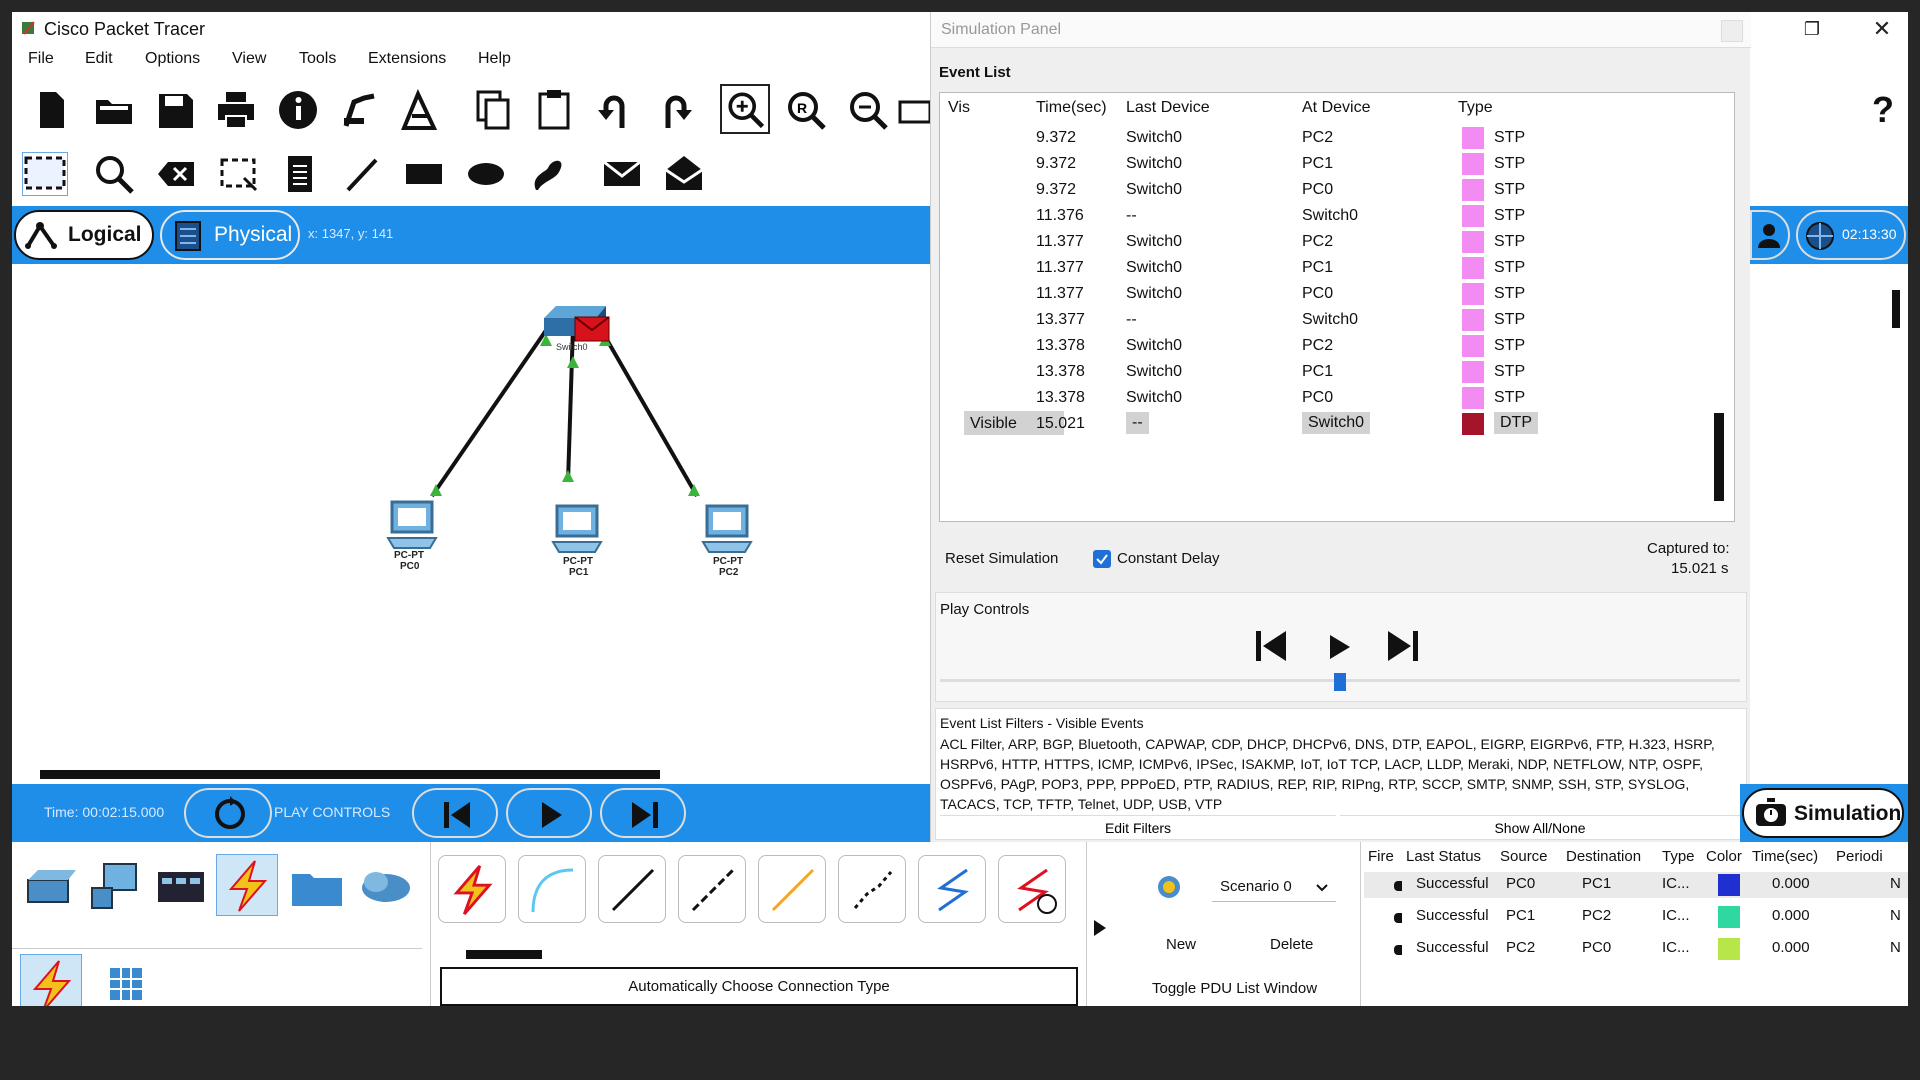 The height and width of the screenshot is (1080, 1920). What do you see at coordinates (959, 108) in the screenshot?
I see `col-vis: Vis` at bounding box center [959, 108].